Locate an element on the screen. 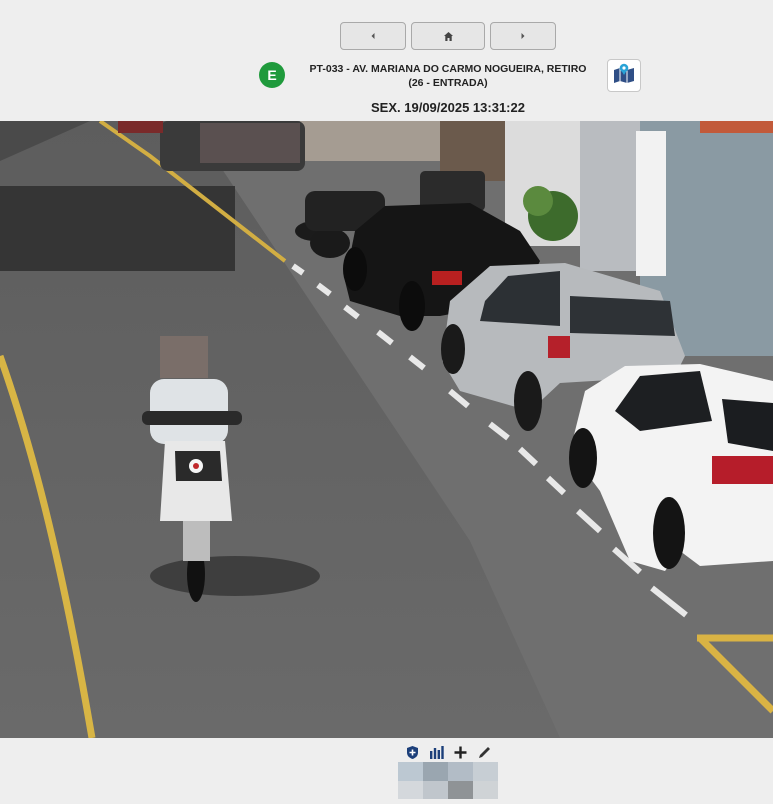  bar-chart-icon is located at coordinates (436, 752).